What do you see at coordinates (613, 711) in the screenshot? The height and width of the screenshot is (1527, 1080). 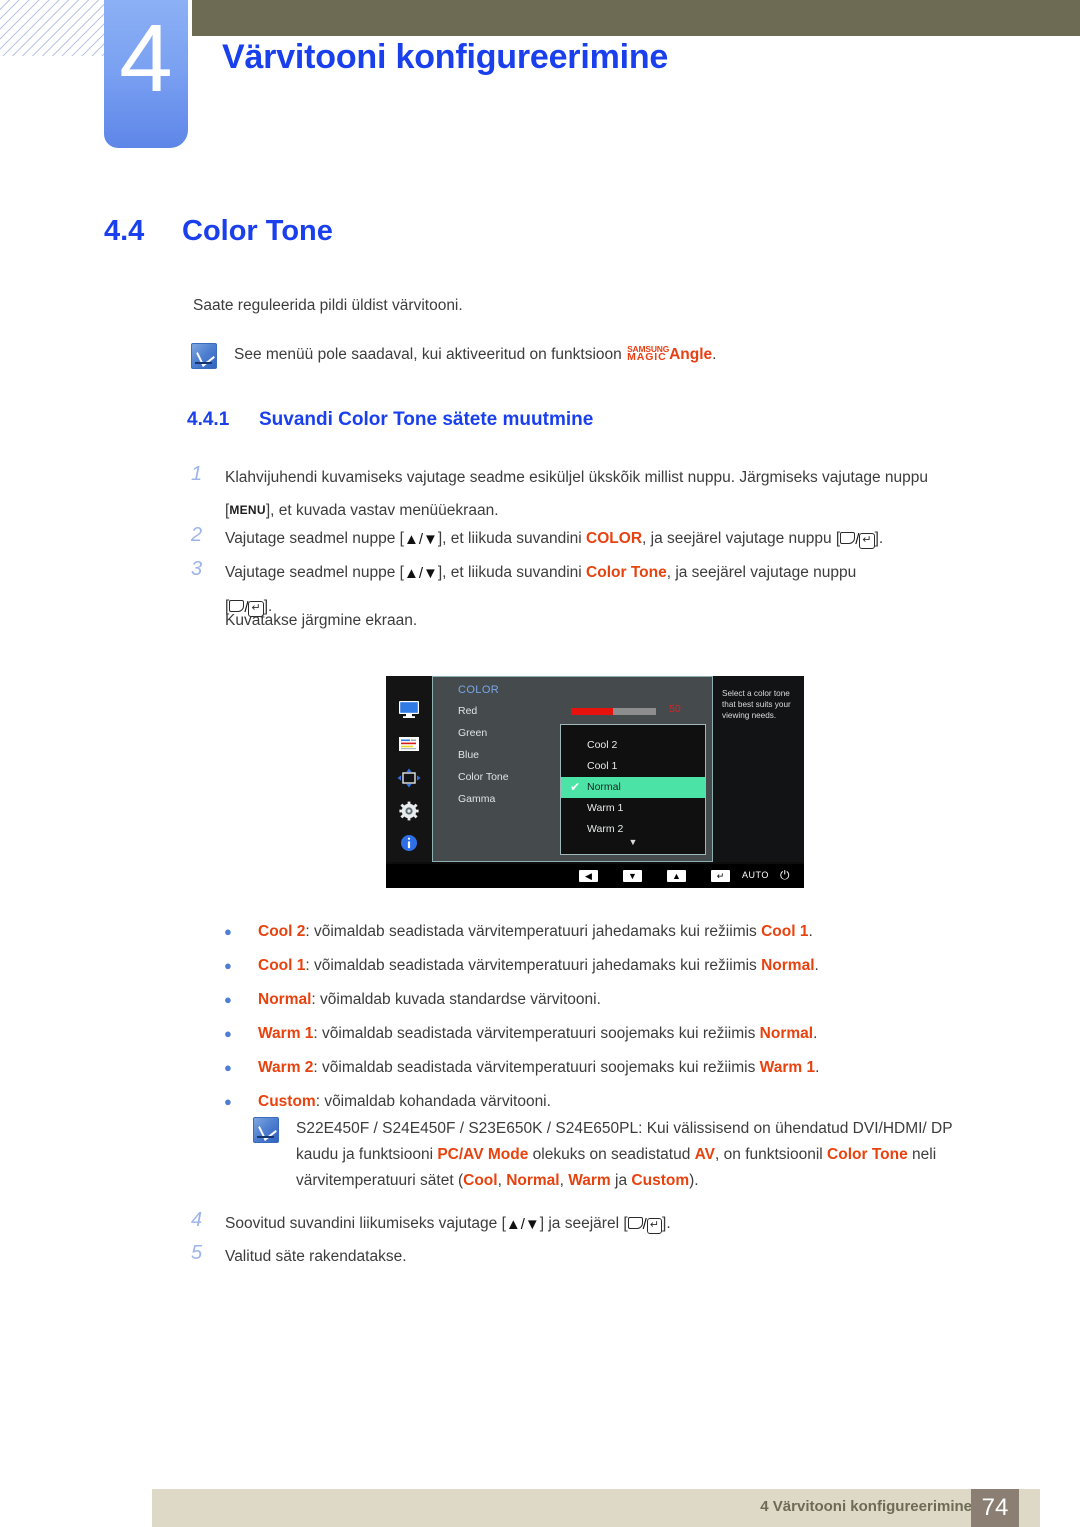 I see `red-slider-track` at bounding box center [613, 711].